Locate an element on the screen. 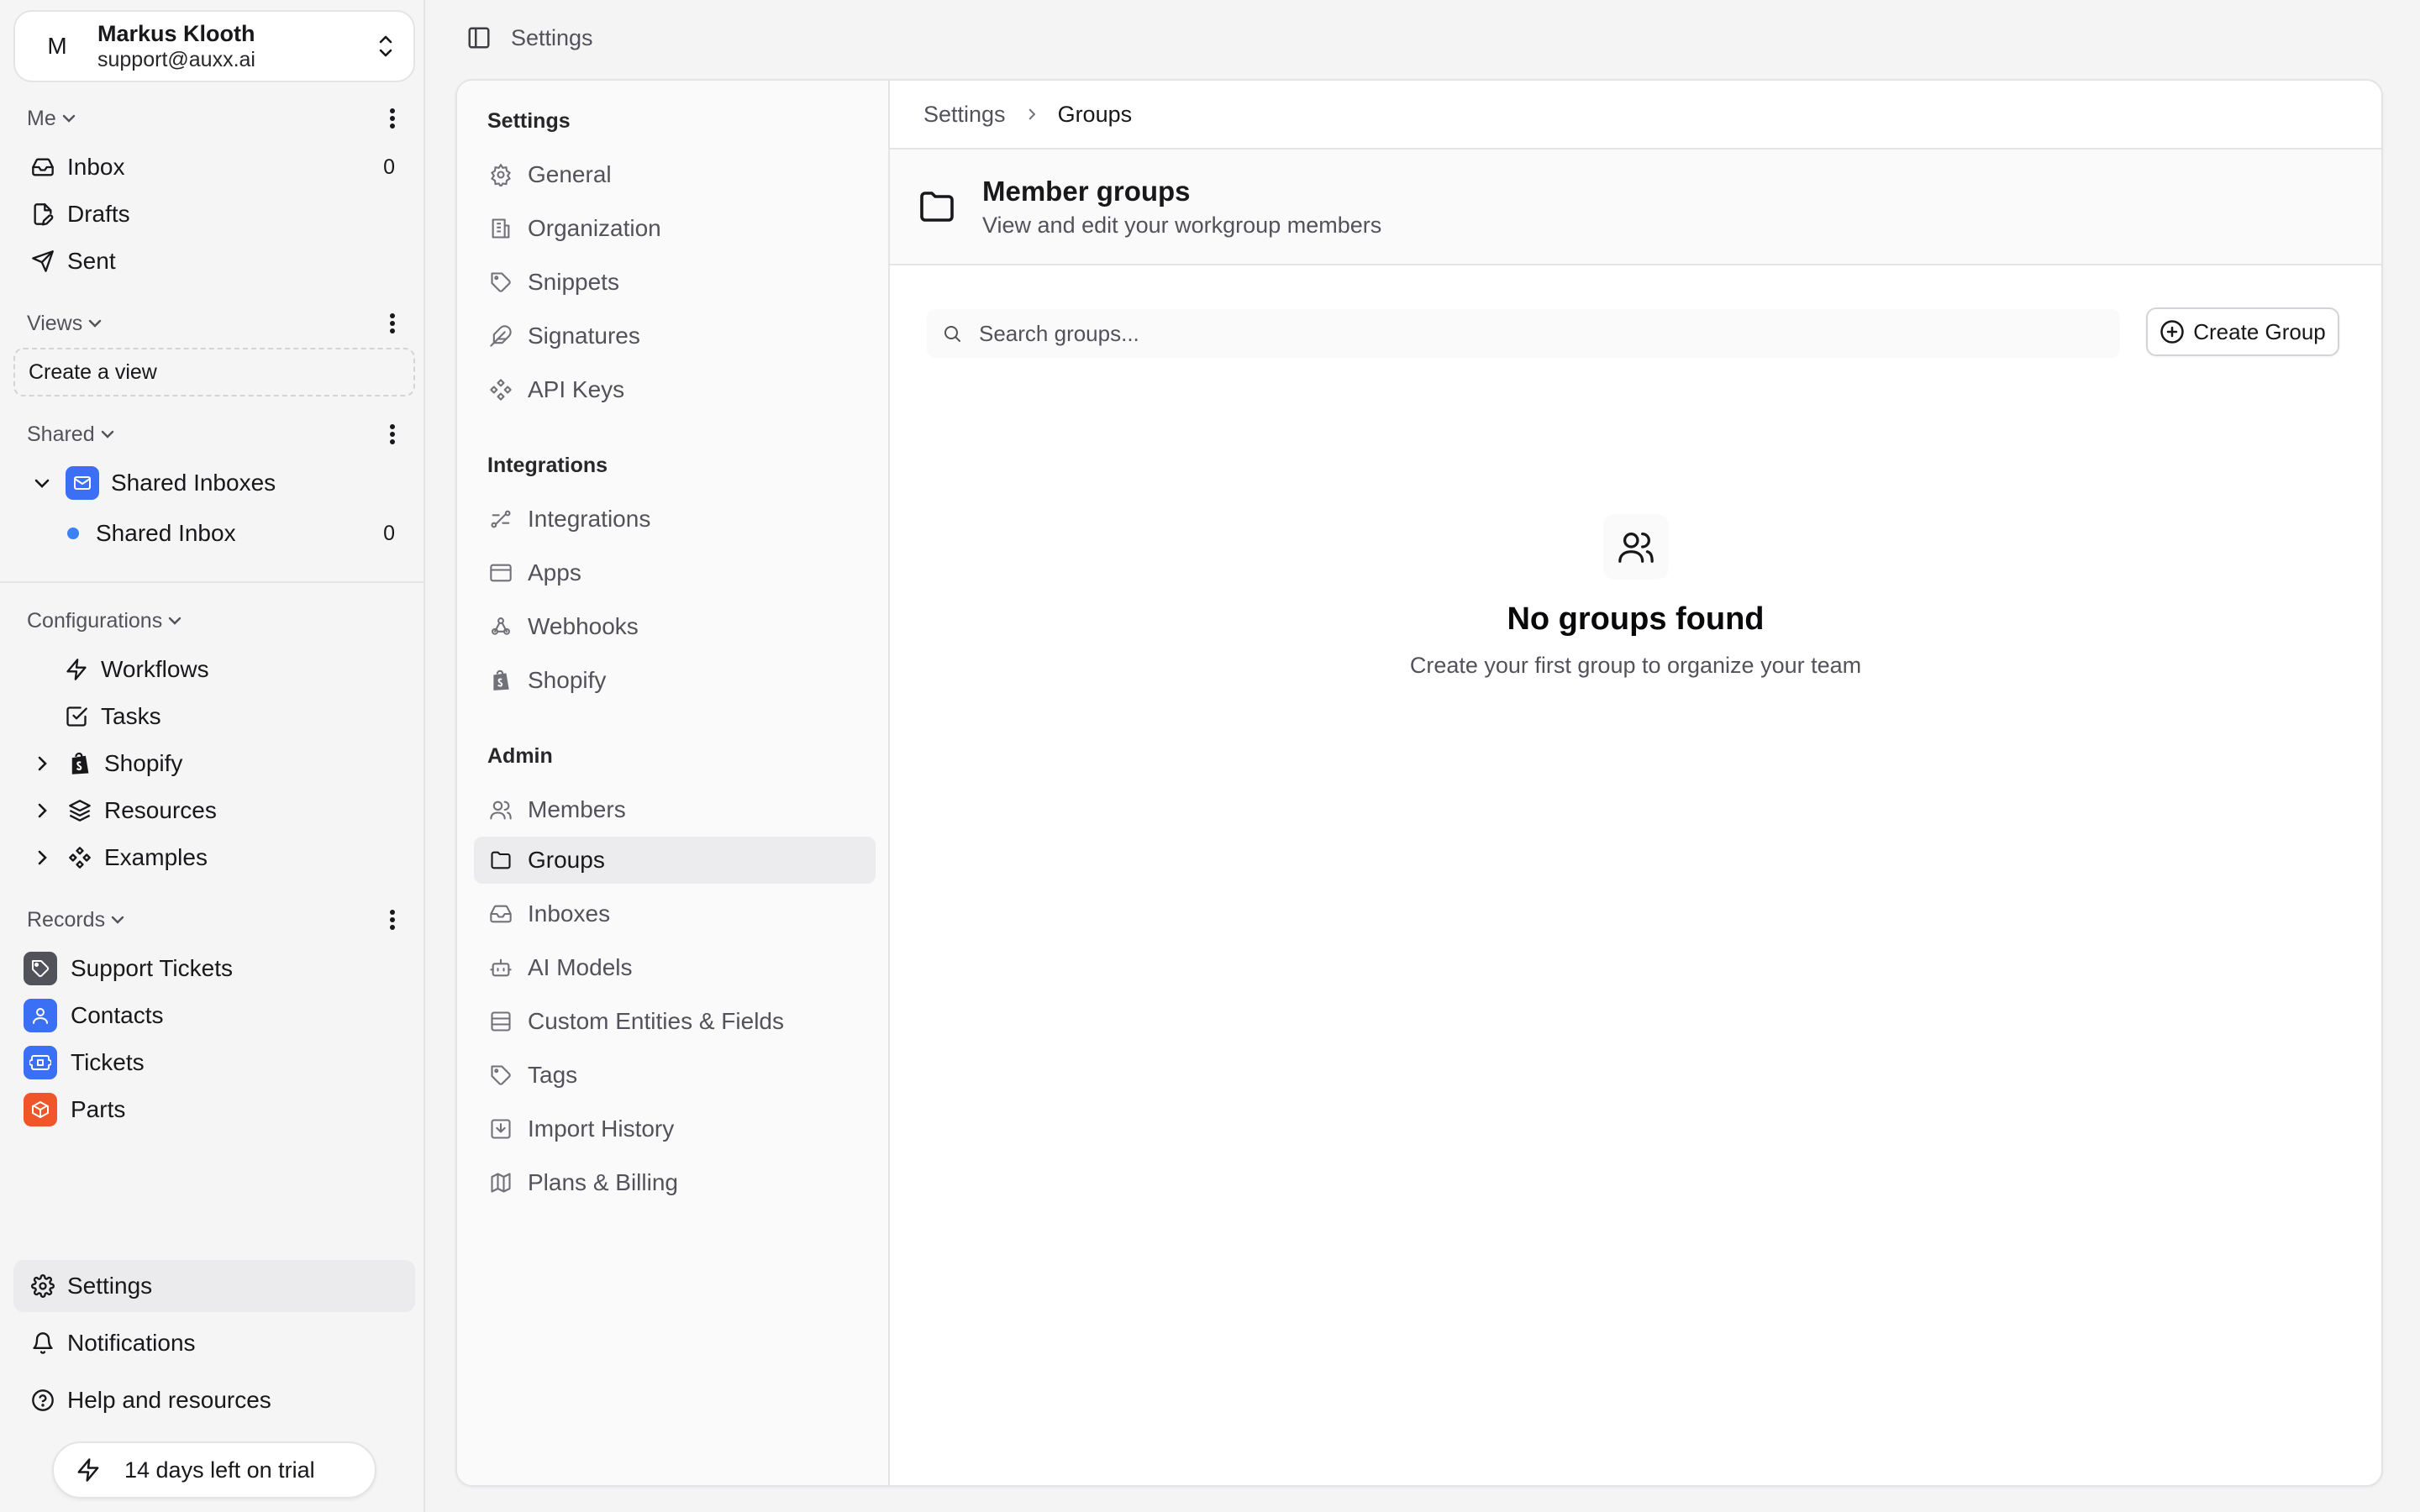 Image resolution: width=2420 pixels, height=1512 pixels. section-shared-header: Shared is located at coordinates (216, 434).